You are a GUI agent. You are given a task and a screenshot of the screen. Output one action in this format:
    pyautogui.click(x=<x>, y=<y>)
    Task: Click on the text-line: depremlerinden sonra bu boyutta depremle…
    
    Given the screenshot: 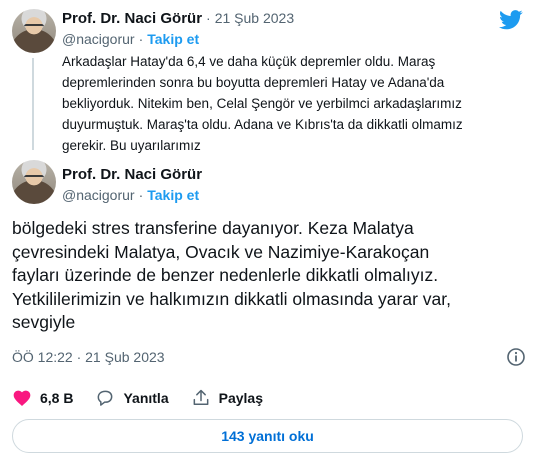 What is the action you would take?
    pyautogui.click(x=253, y=82)
    